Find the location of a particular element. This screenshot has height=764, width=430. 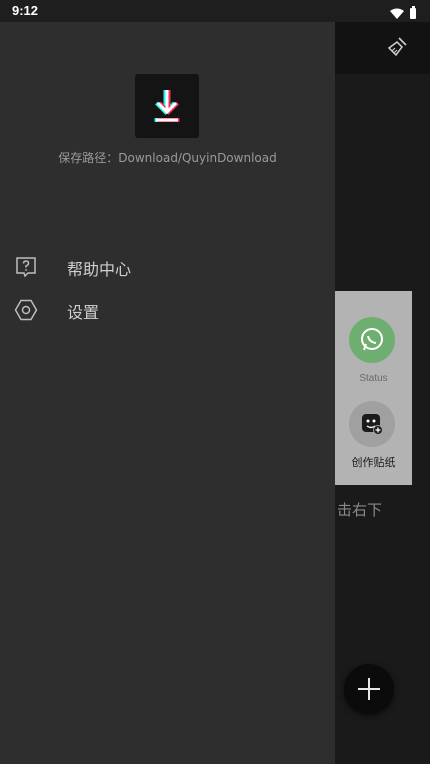

menu-item-settings: 设置 is located at coordinates (167, 310).